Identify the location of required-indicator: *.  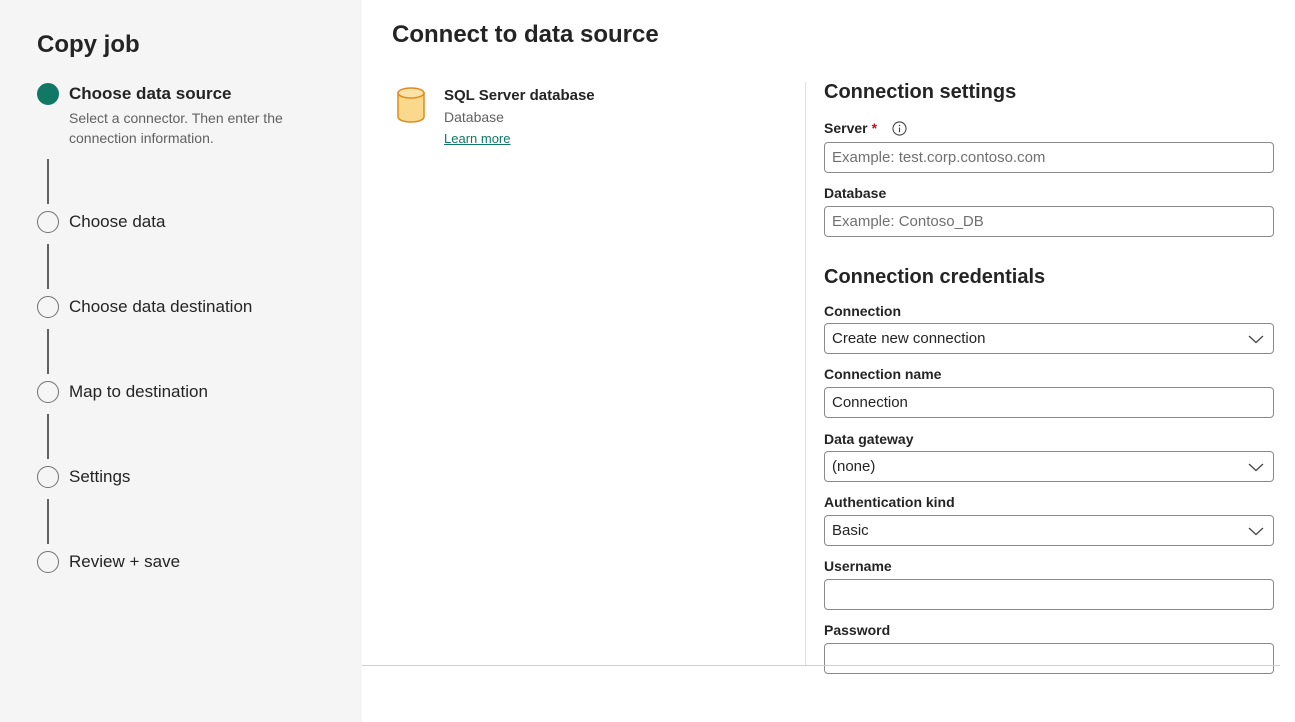
(874, 128).